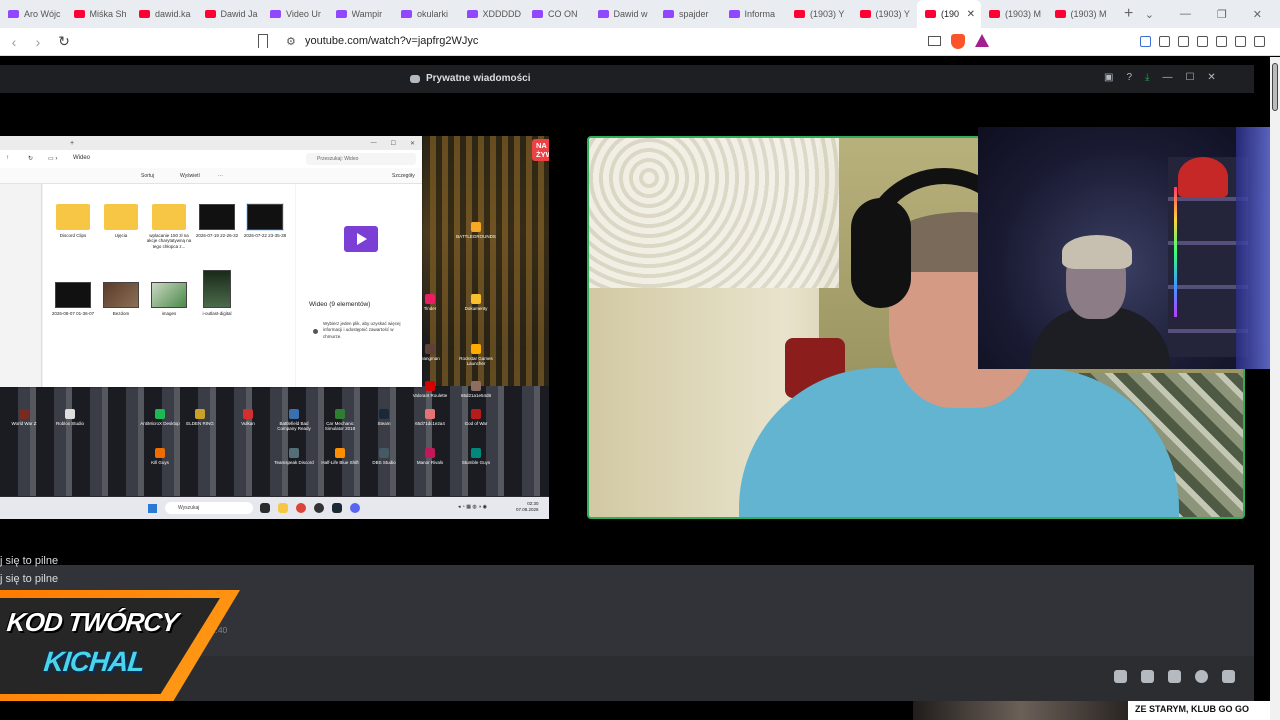 The image size is (1280, 720). I want to click on menu-icon, so click(1259, 41).